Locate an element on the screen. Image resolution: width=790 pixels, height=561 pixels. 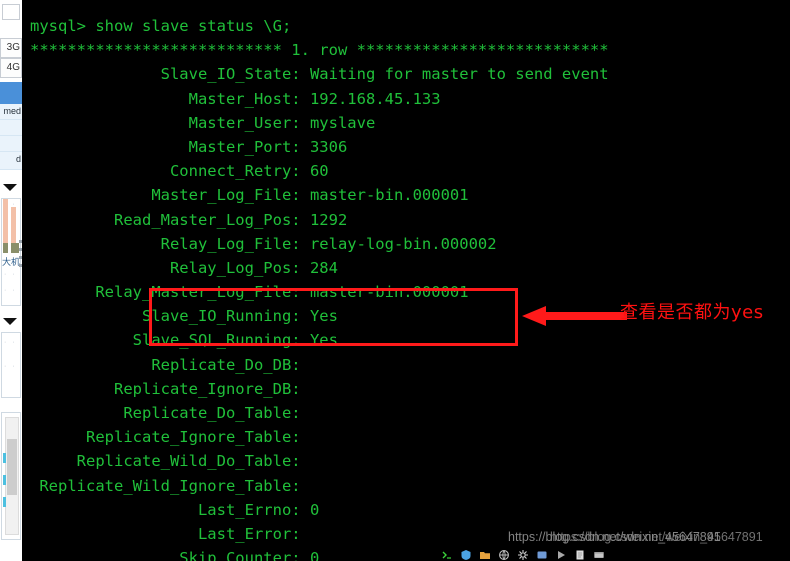
panel-secondary-card: · · · · · · is located at coordinates (11, 365).